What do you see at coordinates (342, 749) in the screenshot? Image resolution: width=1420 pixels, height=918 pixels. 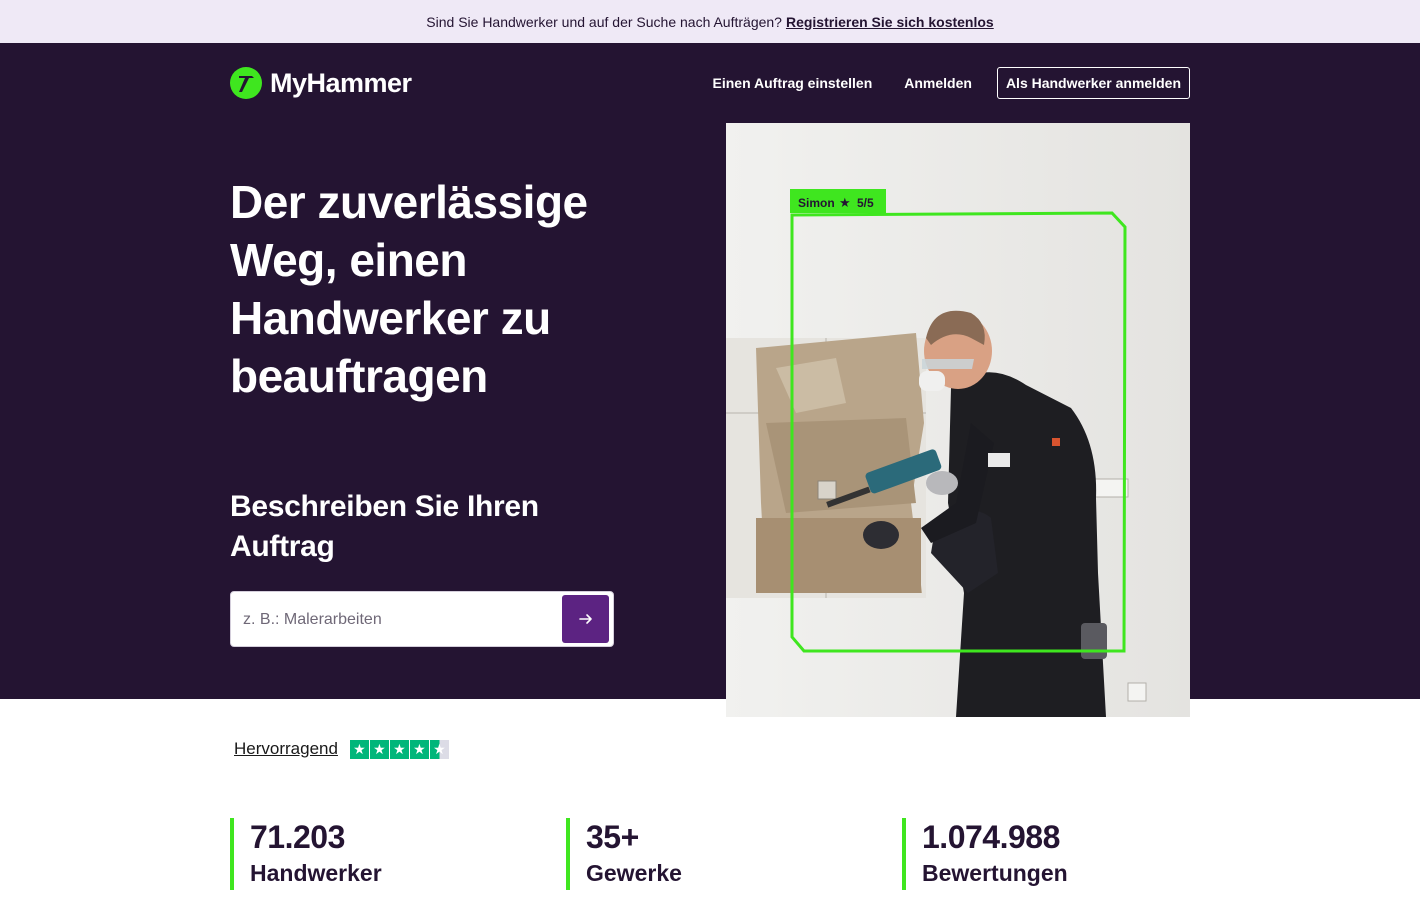 I see `trust-rating: Hervorragend ★ ★ ★ ★ ★` at bounding box center [342, 749].